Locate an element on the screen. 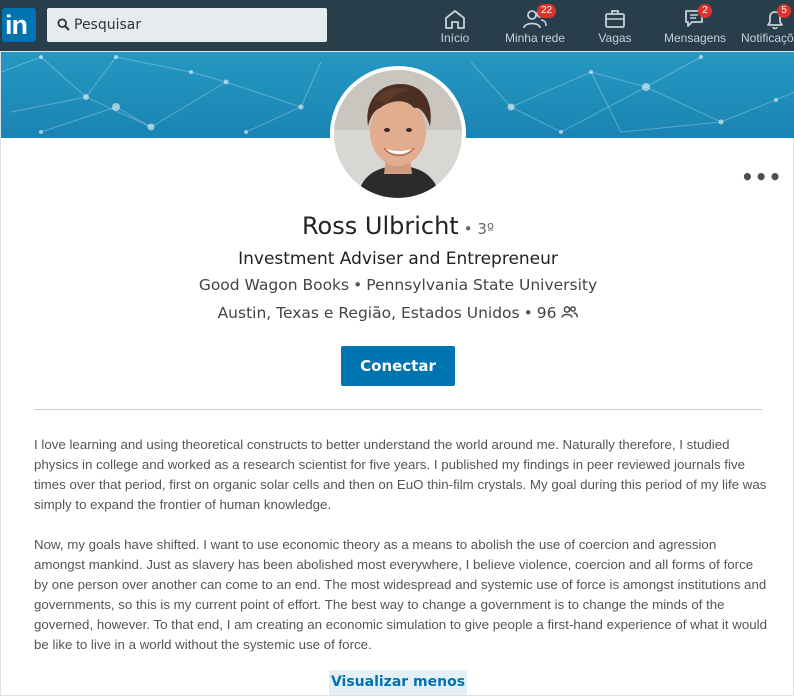 The height and width of the screenshot is (696, 794). profile-photo-frame is located at coordinates (398, 134).